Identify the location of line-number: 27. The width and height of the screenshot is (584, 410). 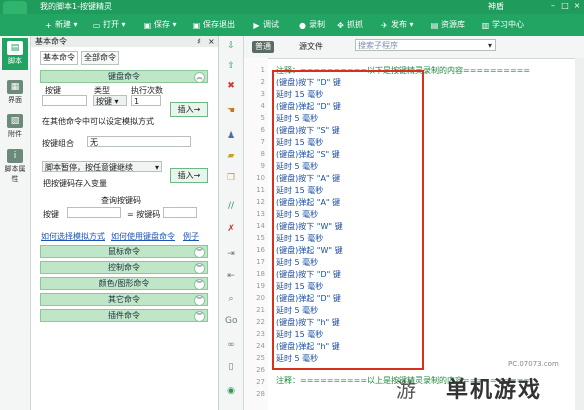
(260, 382).